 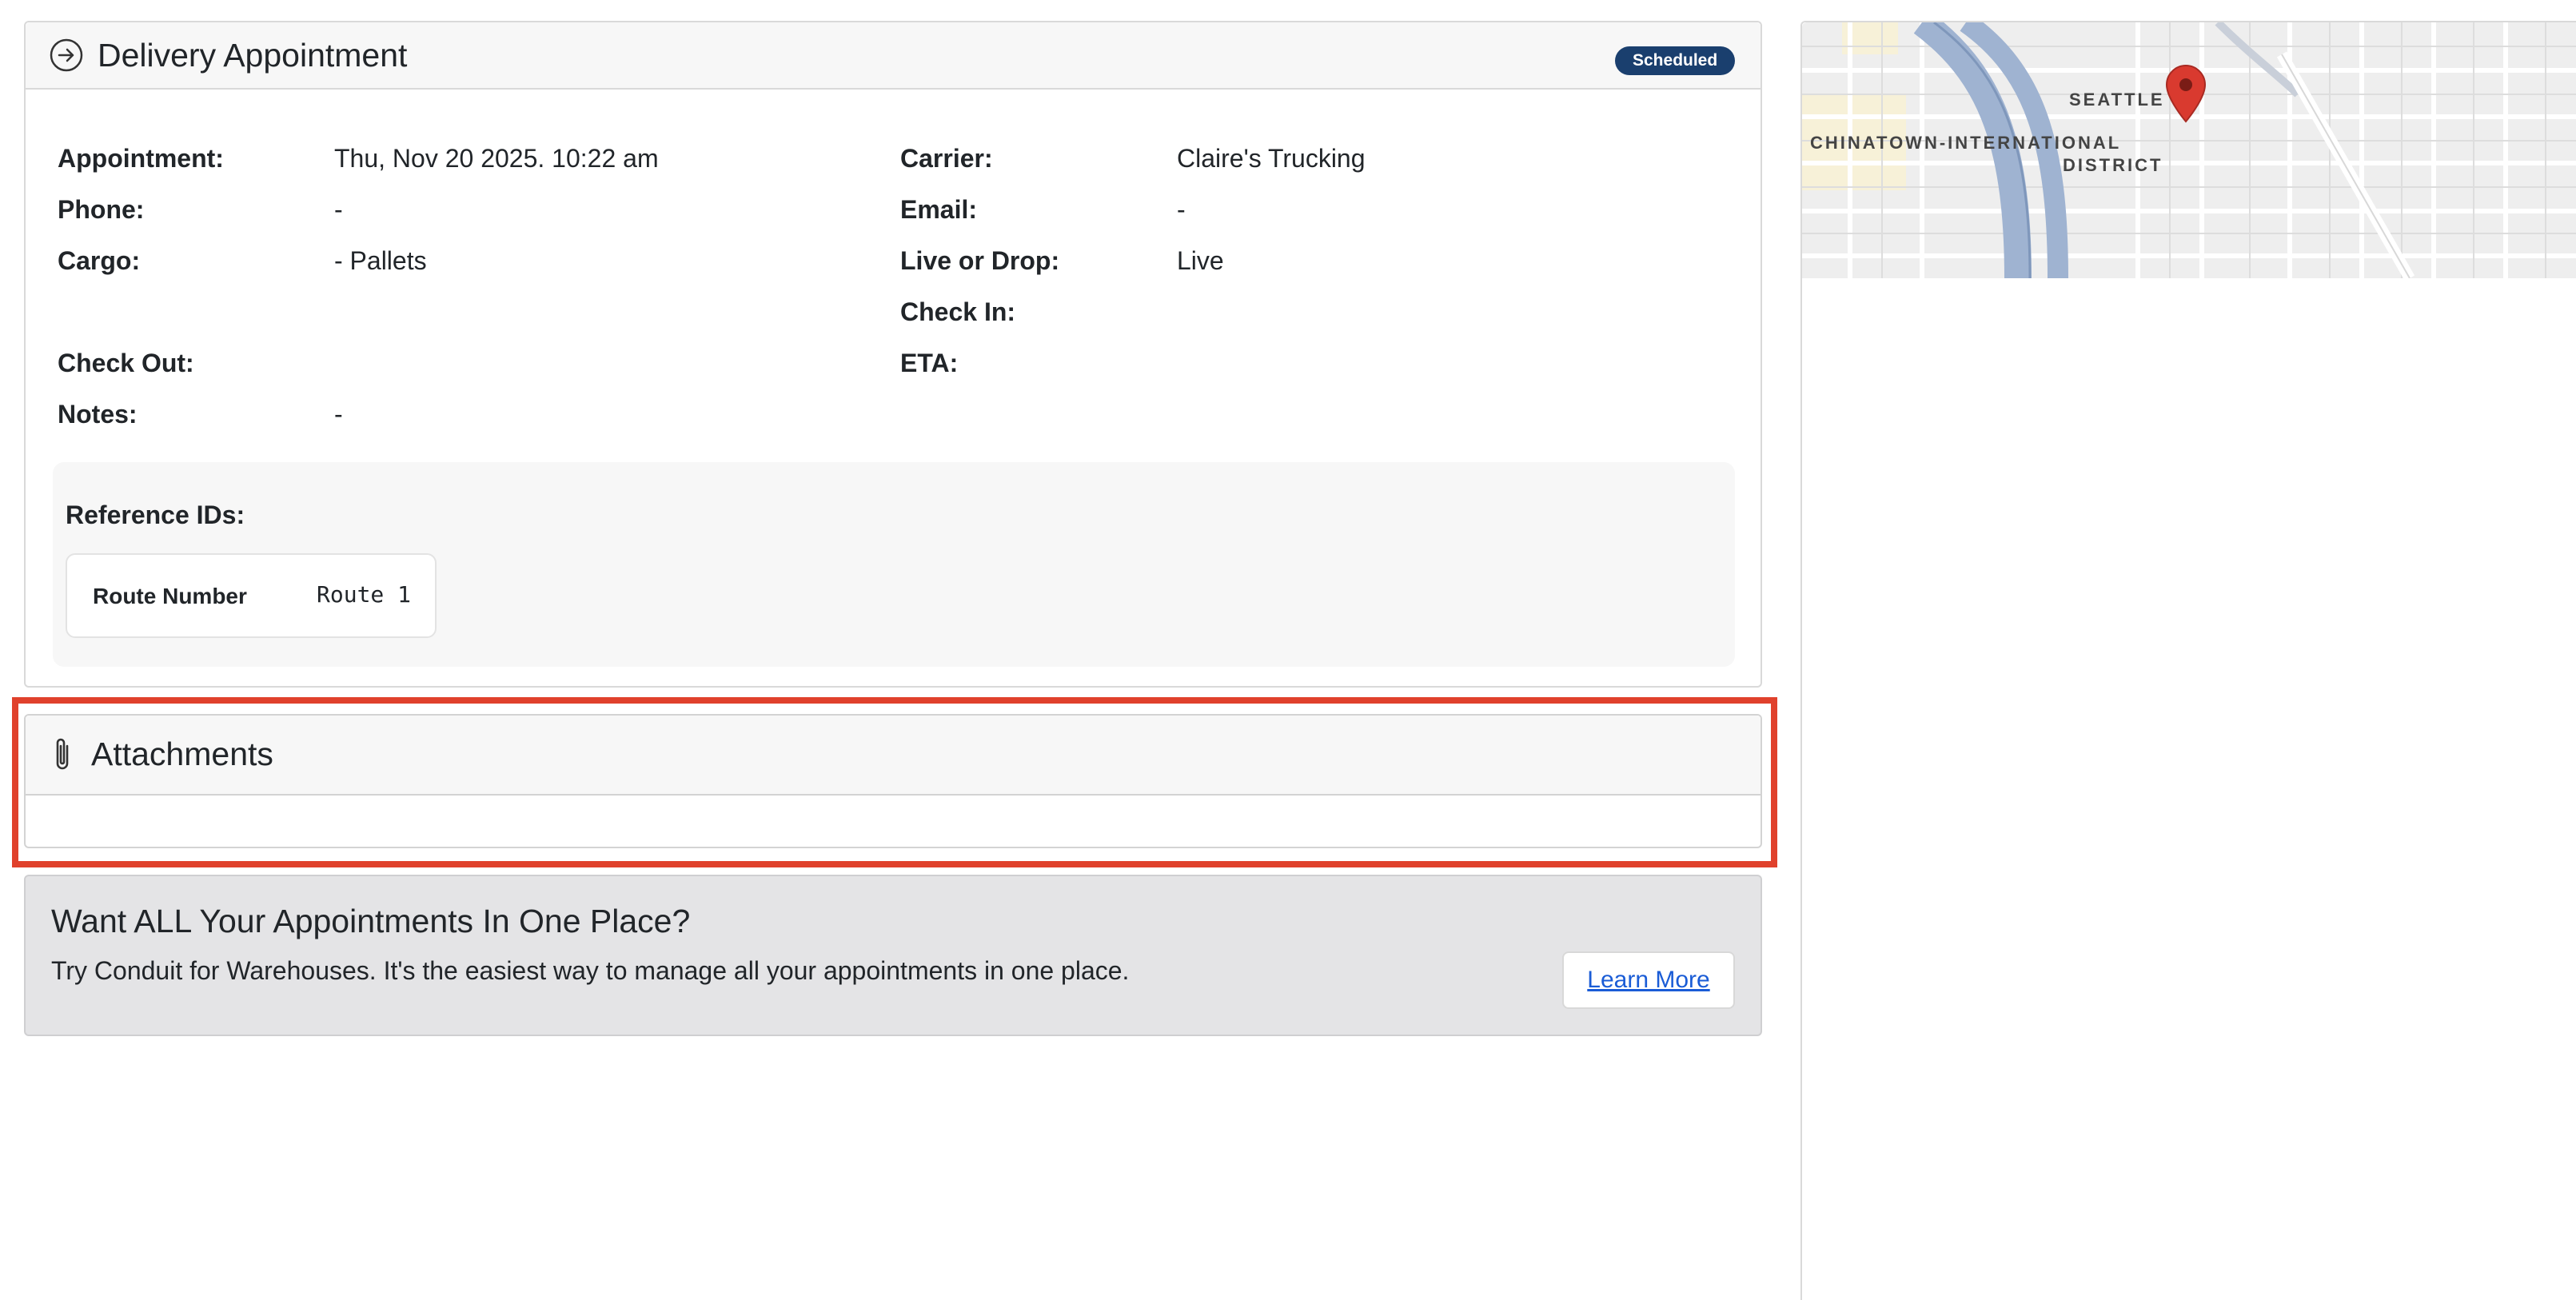 What do you see at coordinates (338, 414) in the screenshot?
I see `notes-value: -` at bounding box center [338, 414].